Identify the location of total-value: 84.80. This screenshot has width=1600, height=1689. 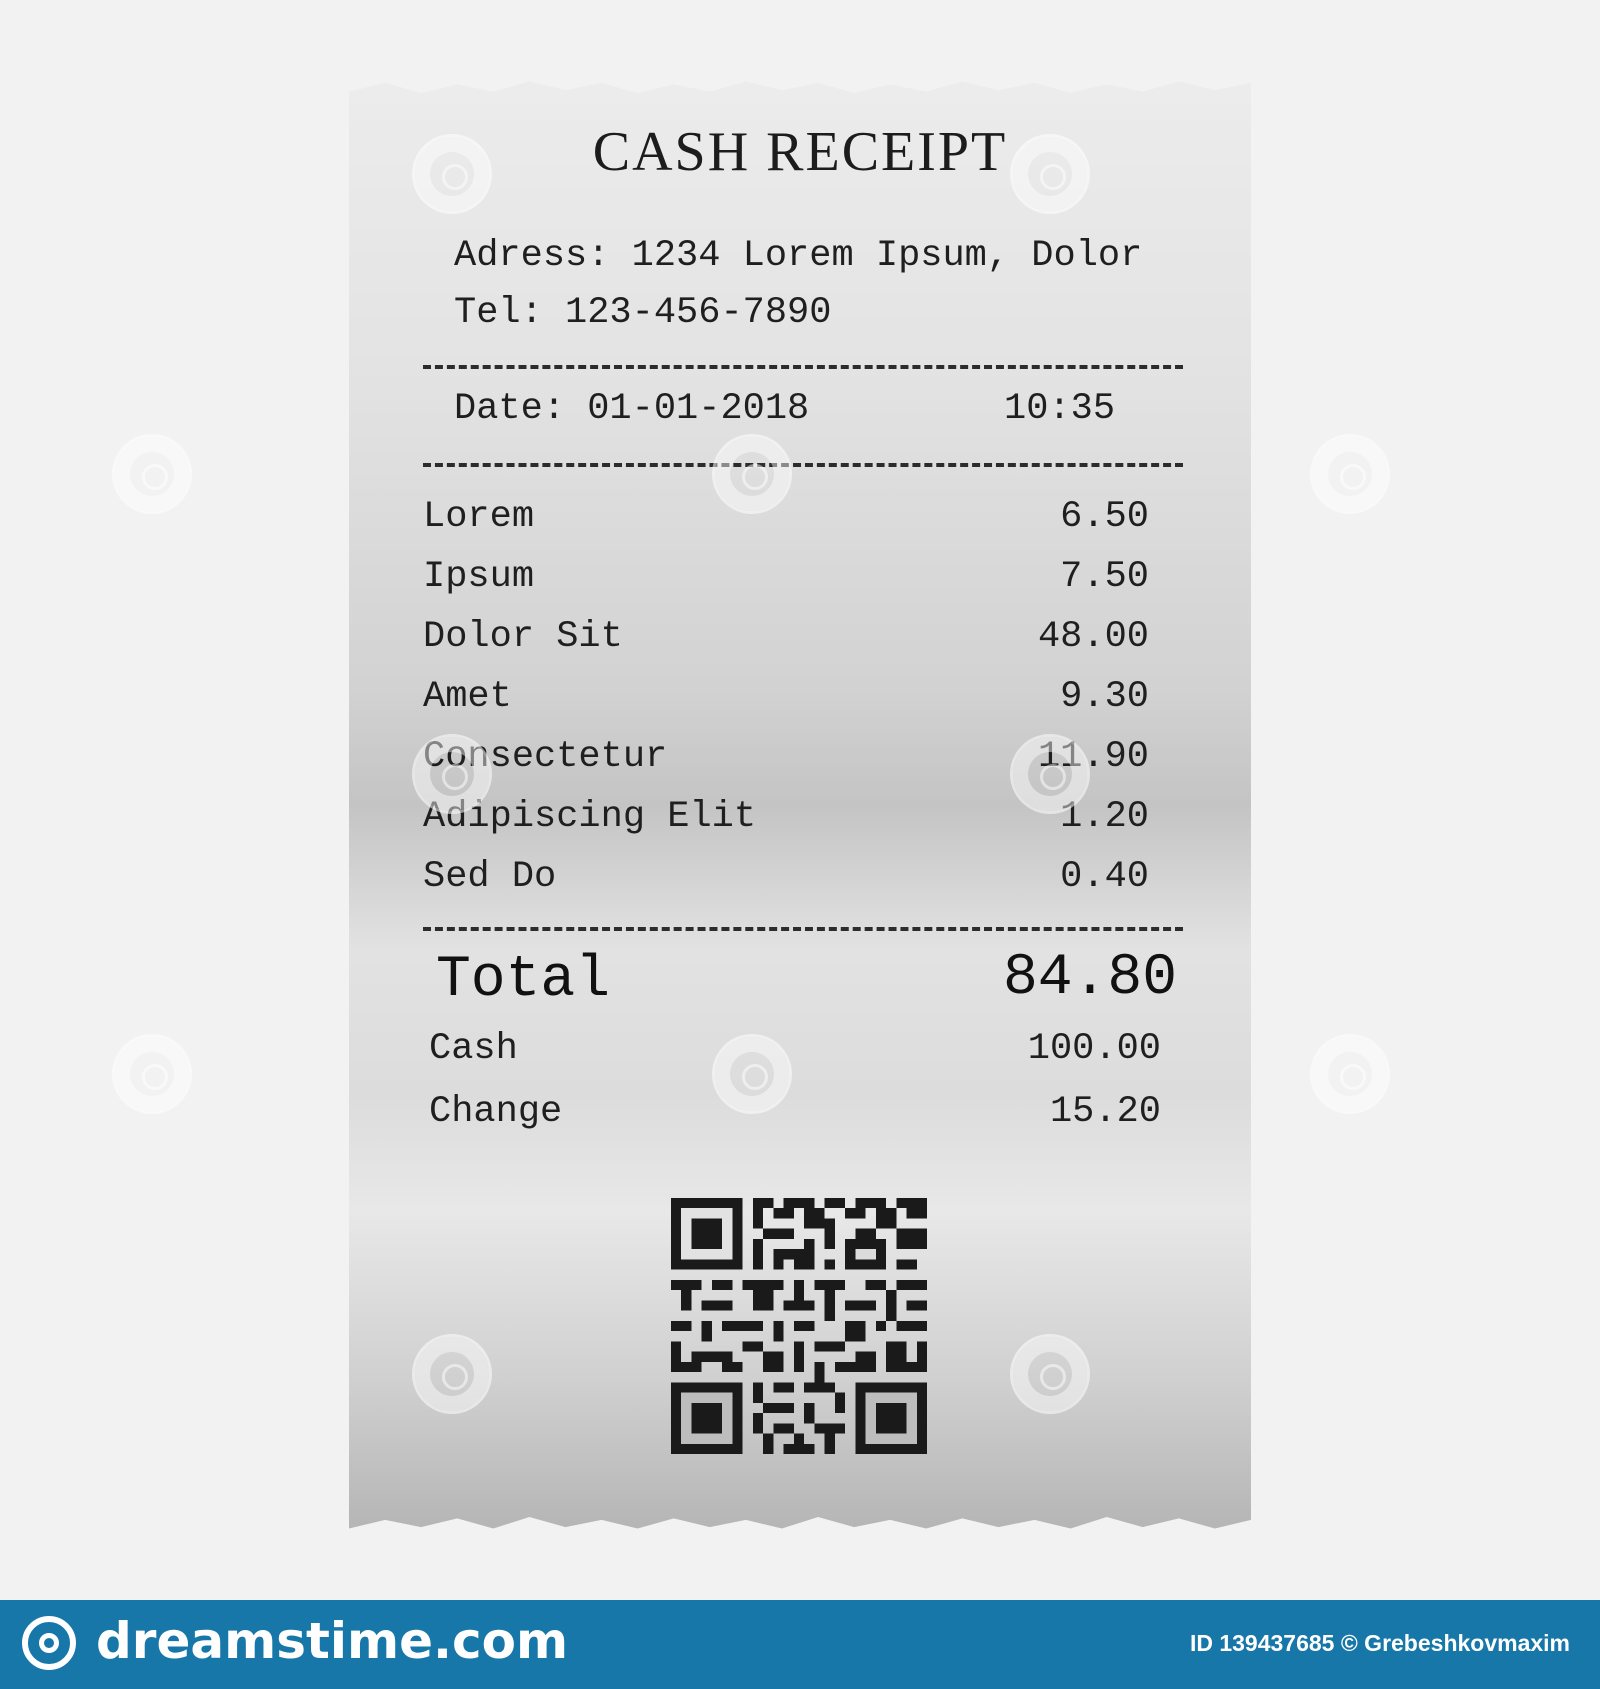
(1089, 978).